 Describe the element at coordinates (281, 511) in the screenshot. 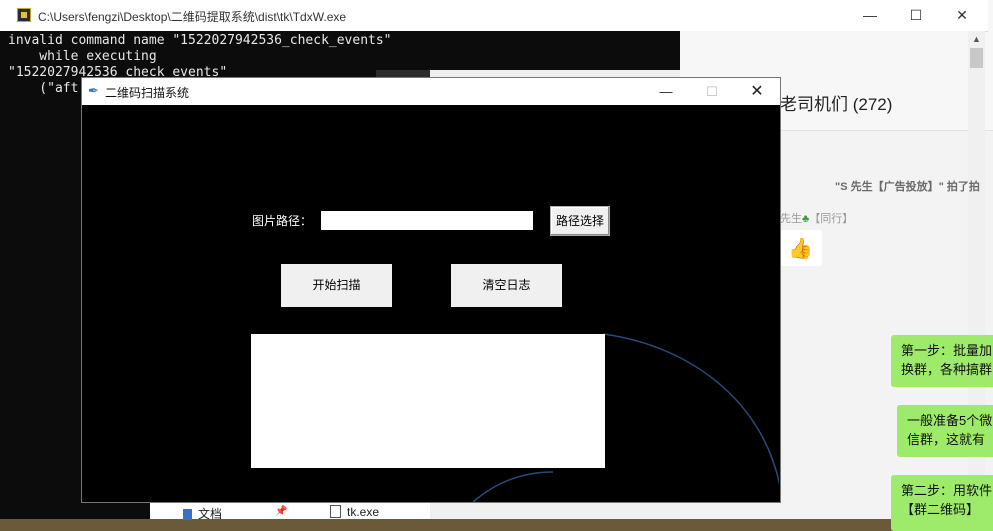

I see `pin-icon: 📌` at that location.